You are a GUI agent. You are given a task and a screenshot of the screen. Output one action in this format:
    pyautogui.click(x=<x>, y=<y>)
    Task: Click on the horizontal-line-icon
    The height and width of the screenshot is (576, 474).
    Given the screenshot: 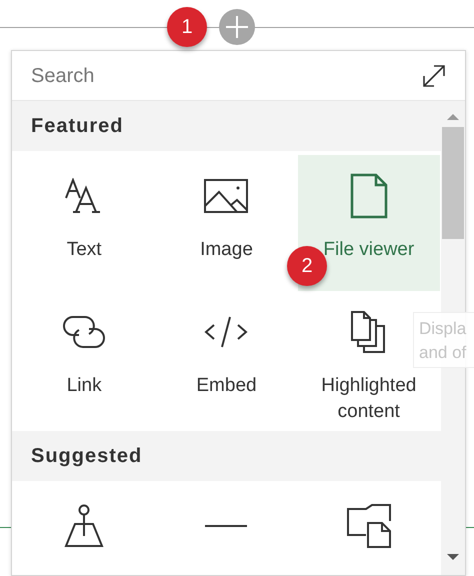 What is the action you would take?
    pyautogui.click(x=226, y=526)
    